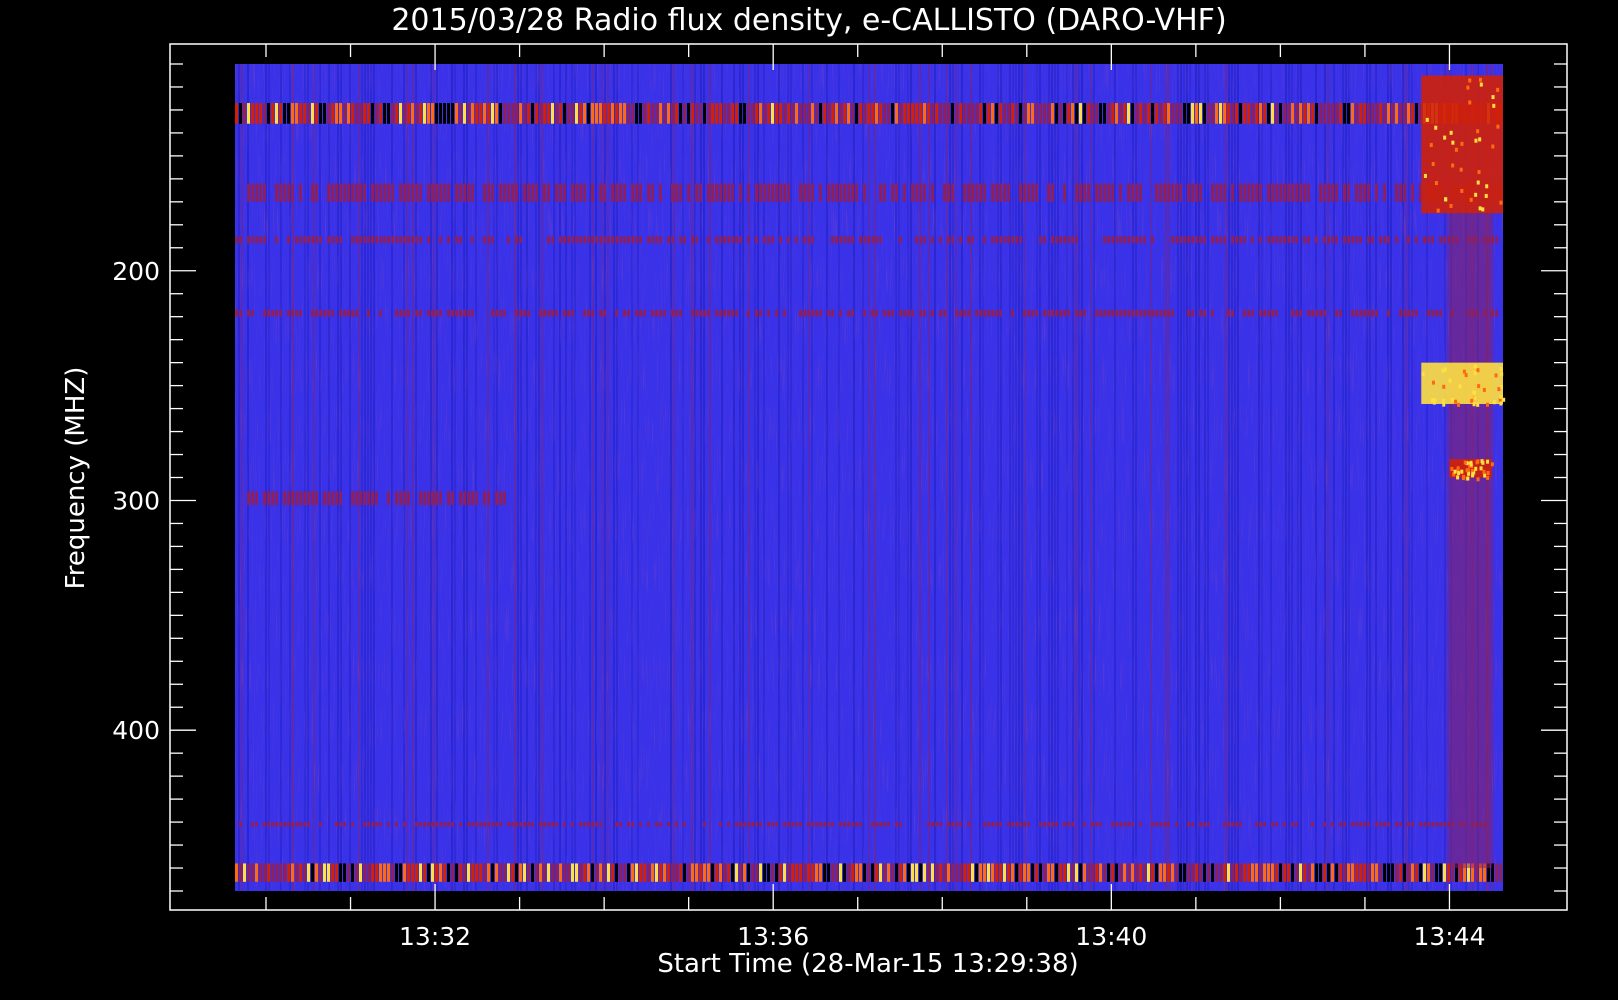 Image resolution: width=1618 pixels, height=1000 pixels. I want to click on rfi-band, so click(868, 872).